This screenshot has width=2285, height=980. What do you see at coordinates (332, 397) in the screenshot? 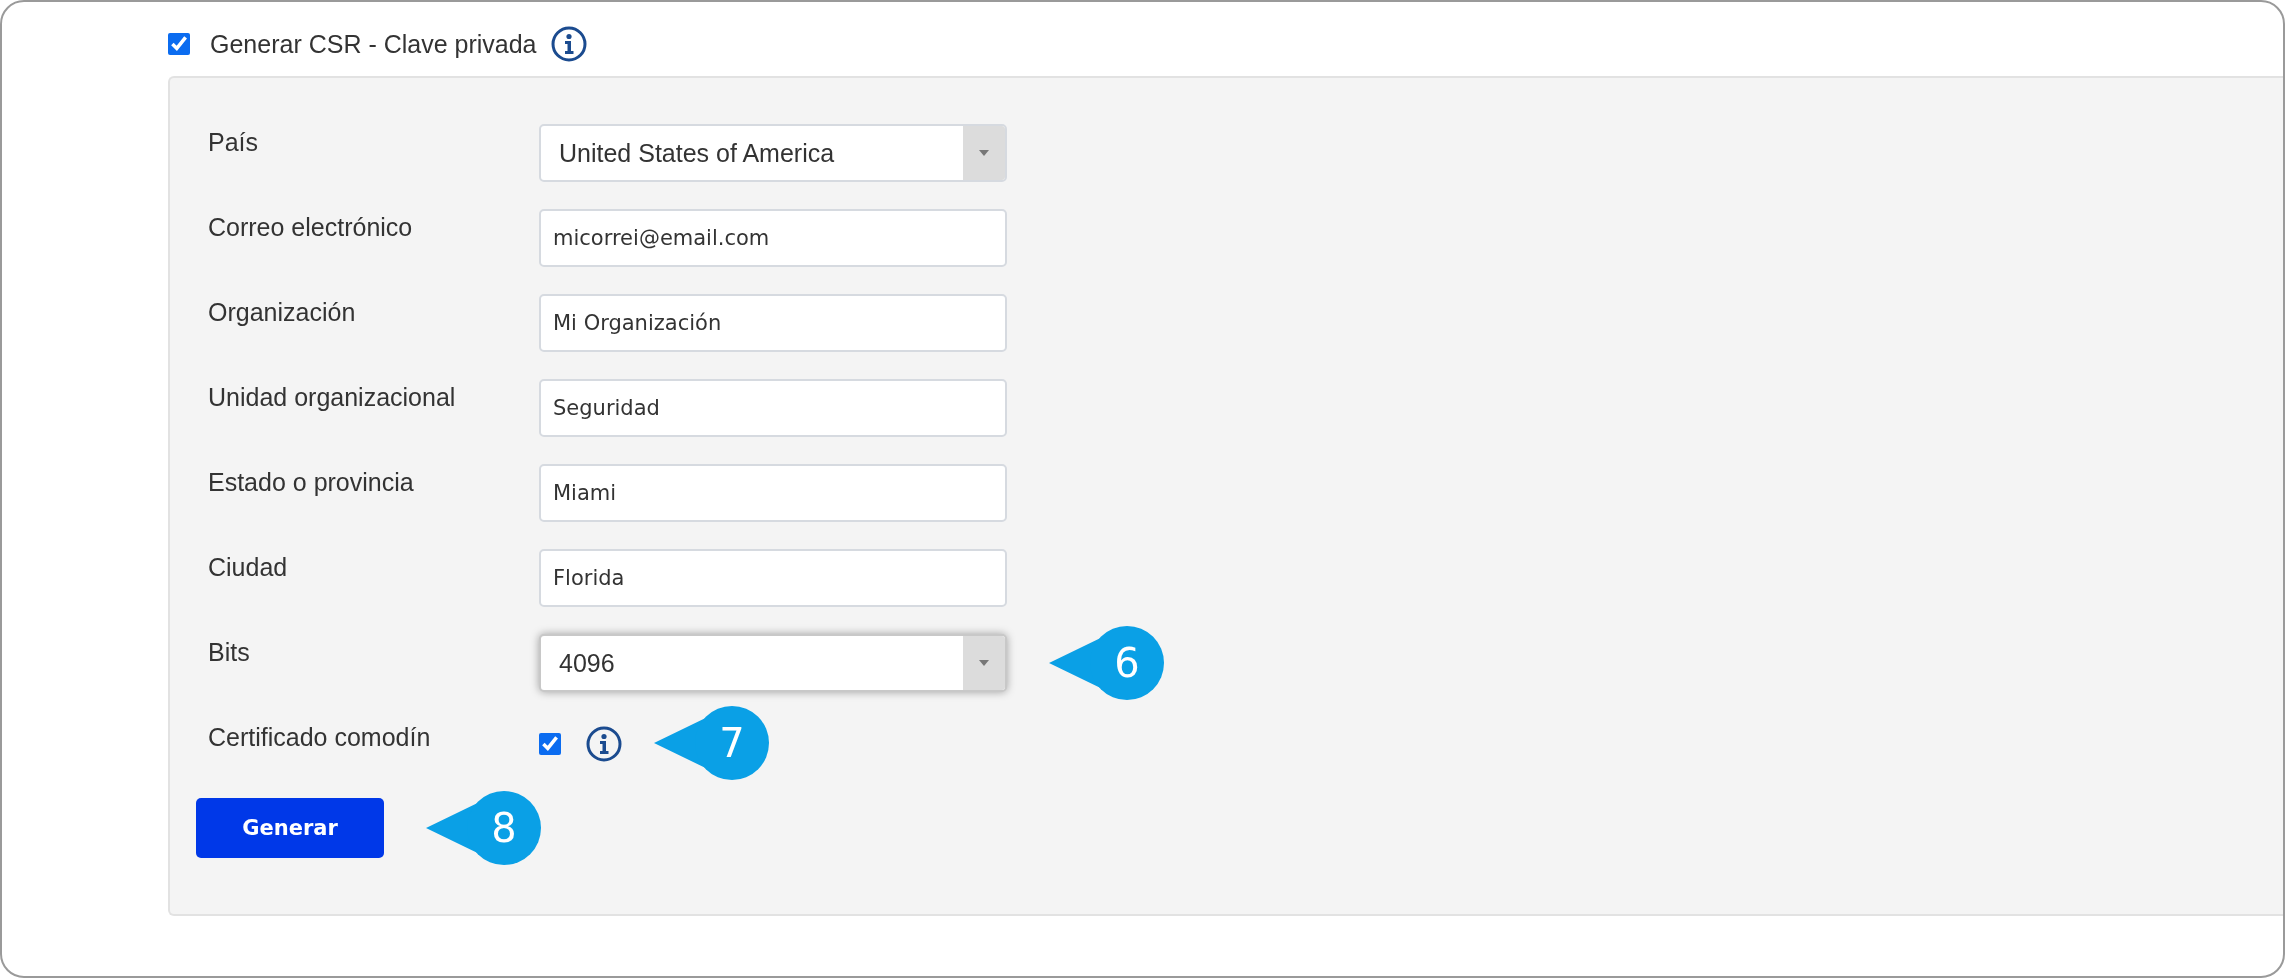
I see `field-label: Unidad organizacional` at bounding box center [332, 397].